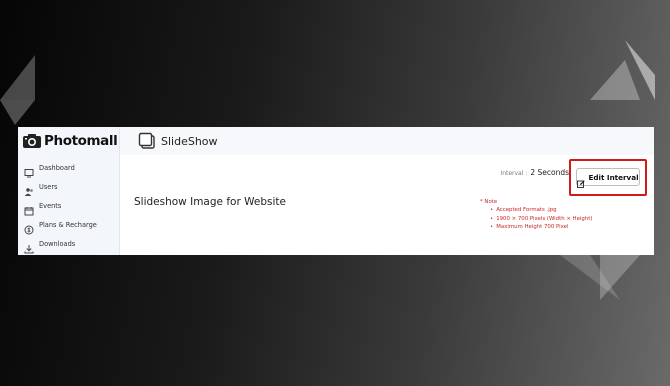  What do you see at coordinates (48, 186) in the screenshot?
I see `sidebar-item-label: Users` at bounding box center [48, 186].